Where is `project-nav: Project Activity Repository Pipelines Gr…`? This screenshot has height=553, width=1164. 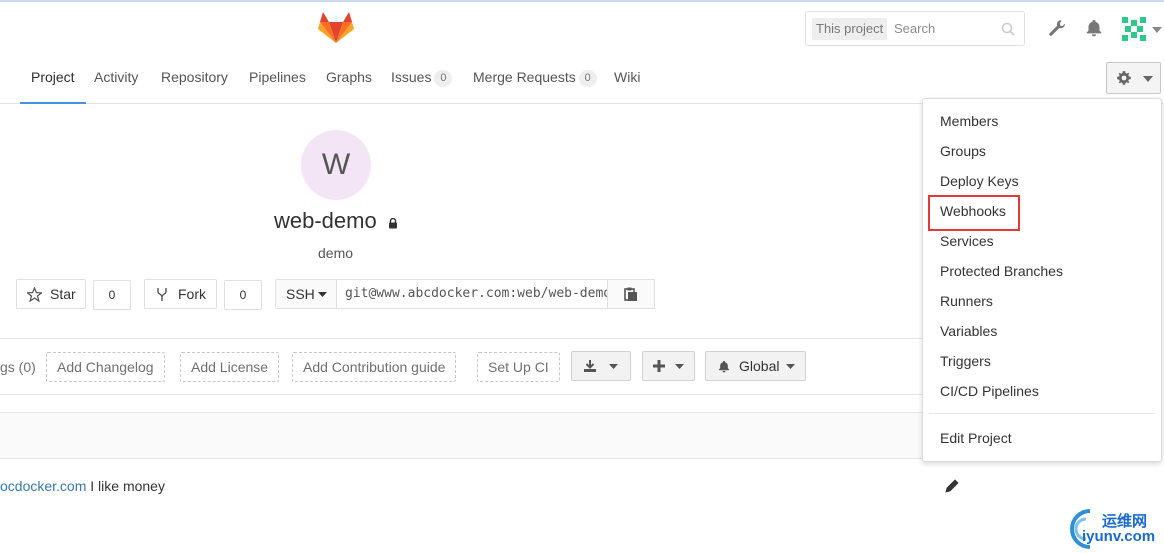 project-nav: Project Activity Repository Pipelines Gr… is located at coordinates (582, 80).